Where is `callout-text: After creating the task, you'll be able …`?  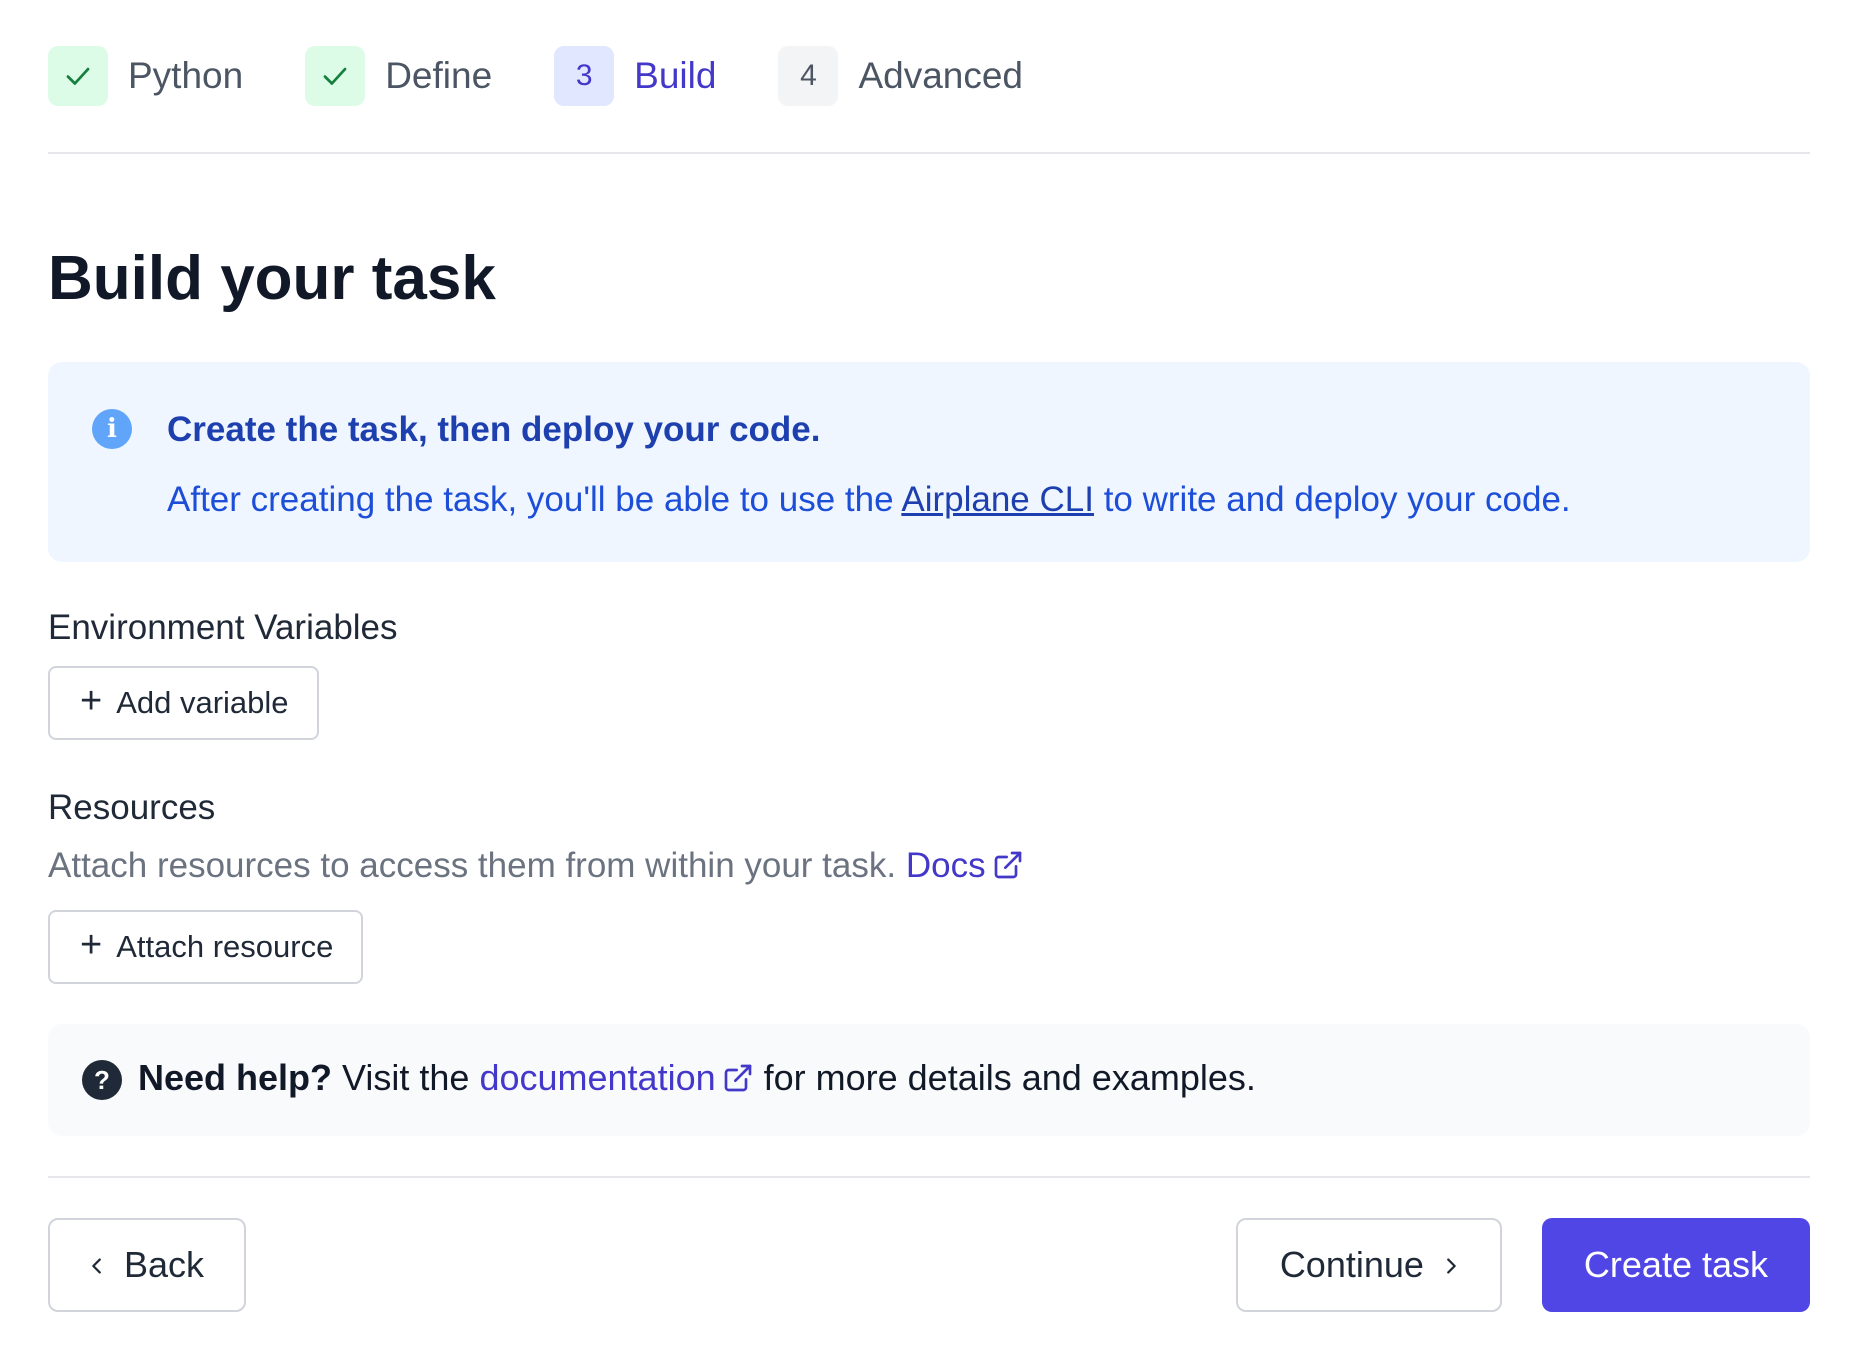 callout-text: After creating the task, you'll be able … is located at coordinates (869, 500).